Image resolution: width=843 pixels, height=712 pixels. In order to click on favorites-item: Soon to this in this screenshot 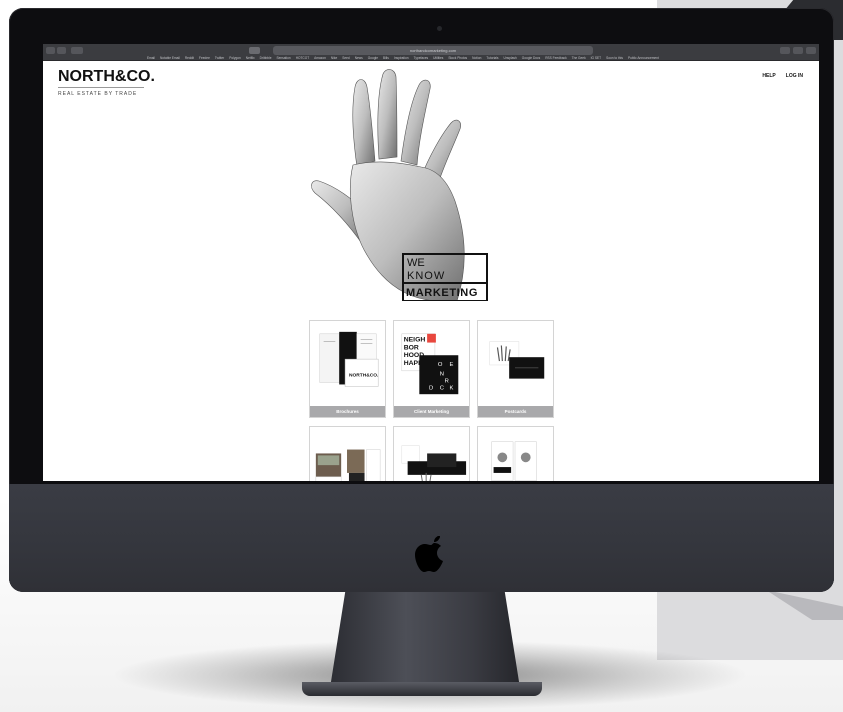, I will do `click(614, 58)`.